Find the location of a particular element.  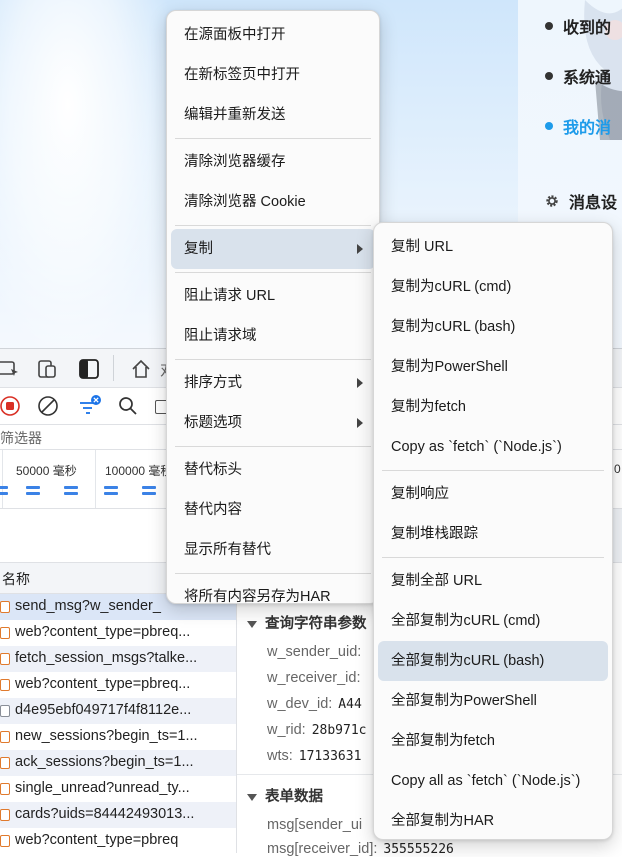

nav-item-replies: 收到的 is located at coordinates (578, 26).